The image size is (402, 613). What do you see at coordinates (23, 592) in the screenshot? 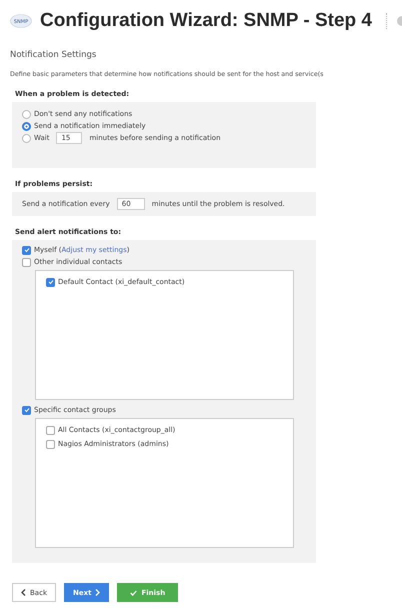
I see `chevron-left-icon` at bounding box center [23, 592].